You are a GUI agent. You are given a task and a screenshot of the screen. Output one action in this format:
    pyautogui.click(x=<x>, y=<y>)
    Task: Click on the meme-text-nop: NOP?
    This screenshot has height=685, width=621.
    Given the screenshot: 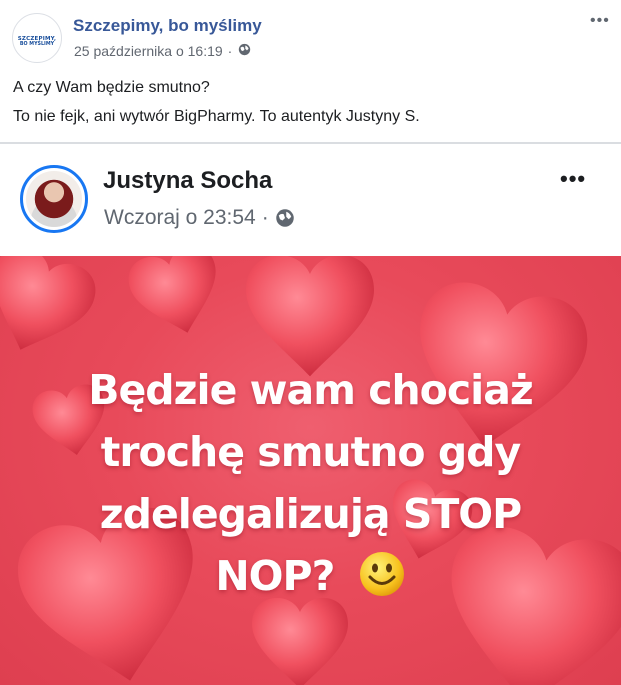 What is the action you would take?
    pyautogui.click(x=275, y=576)
    